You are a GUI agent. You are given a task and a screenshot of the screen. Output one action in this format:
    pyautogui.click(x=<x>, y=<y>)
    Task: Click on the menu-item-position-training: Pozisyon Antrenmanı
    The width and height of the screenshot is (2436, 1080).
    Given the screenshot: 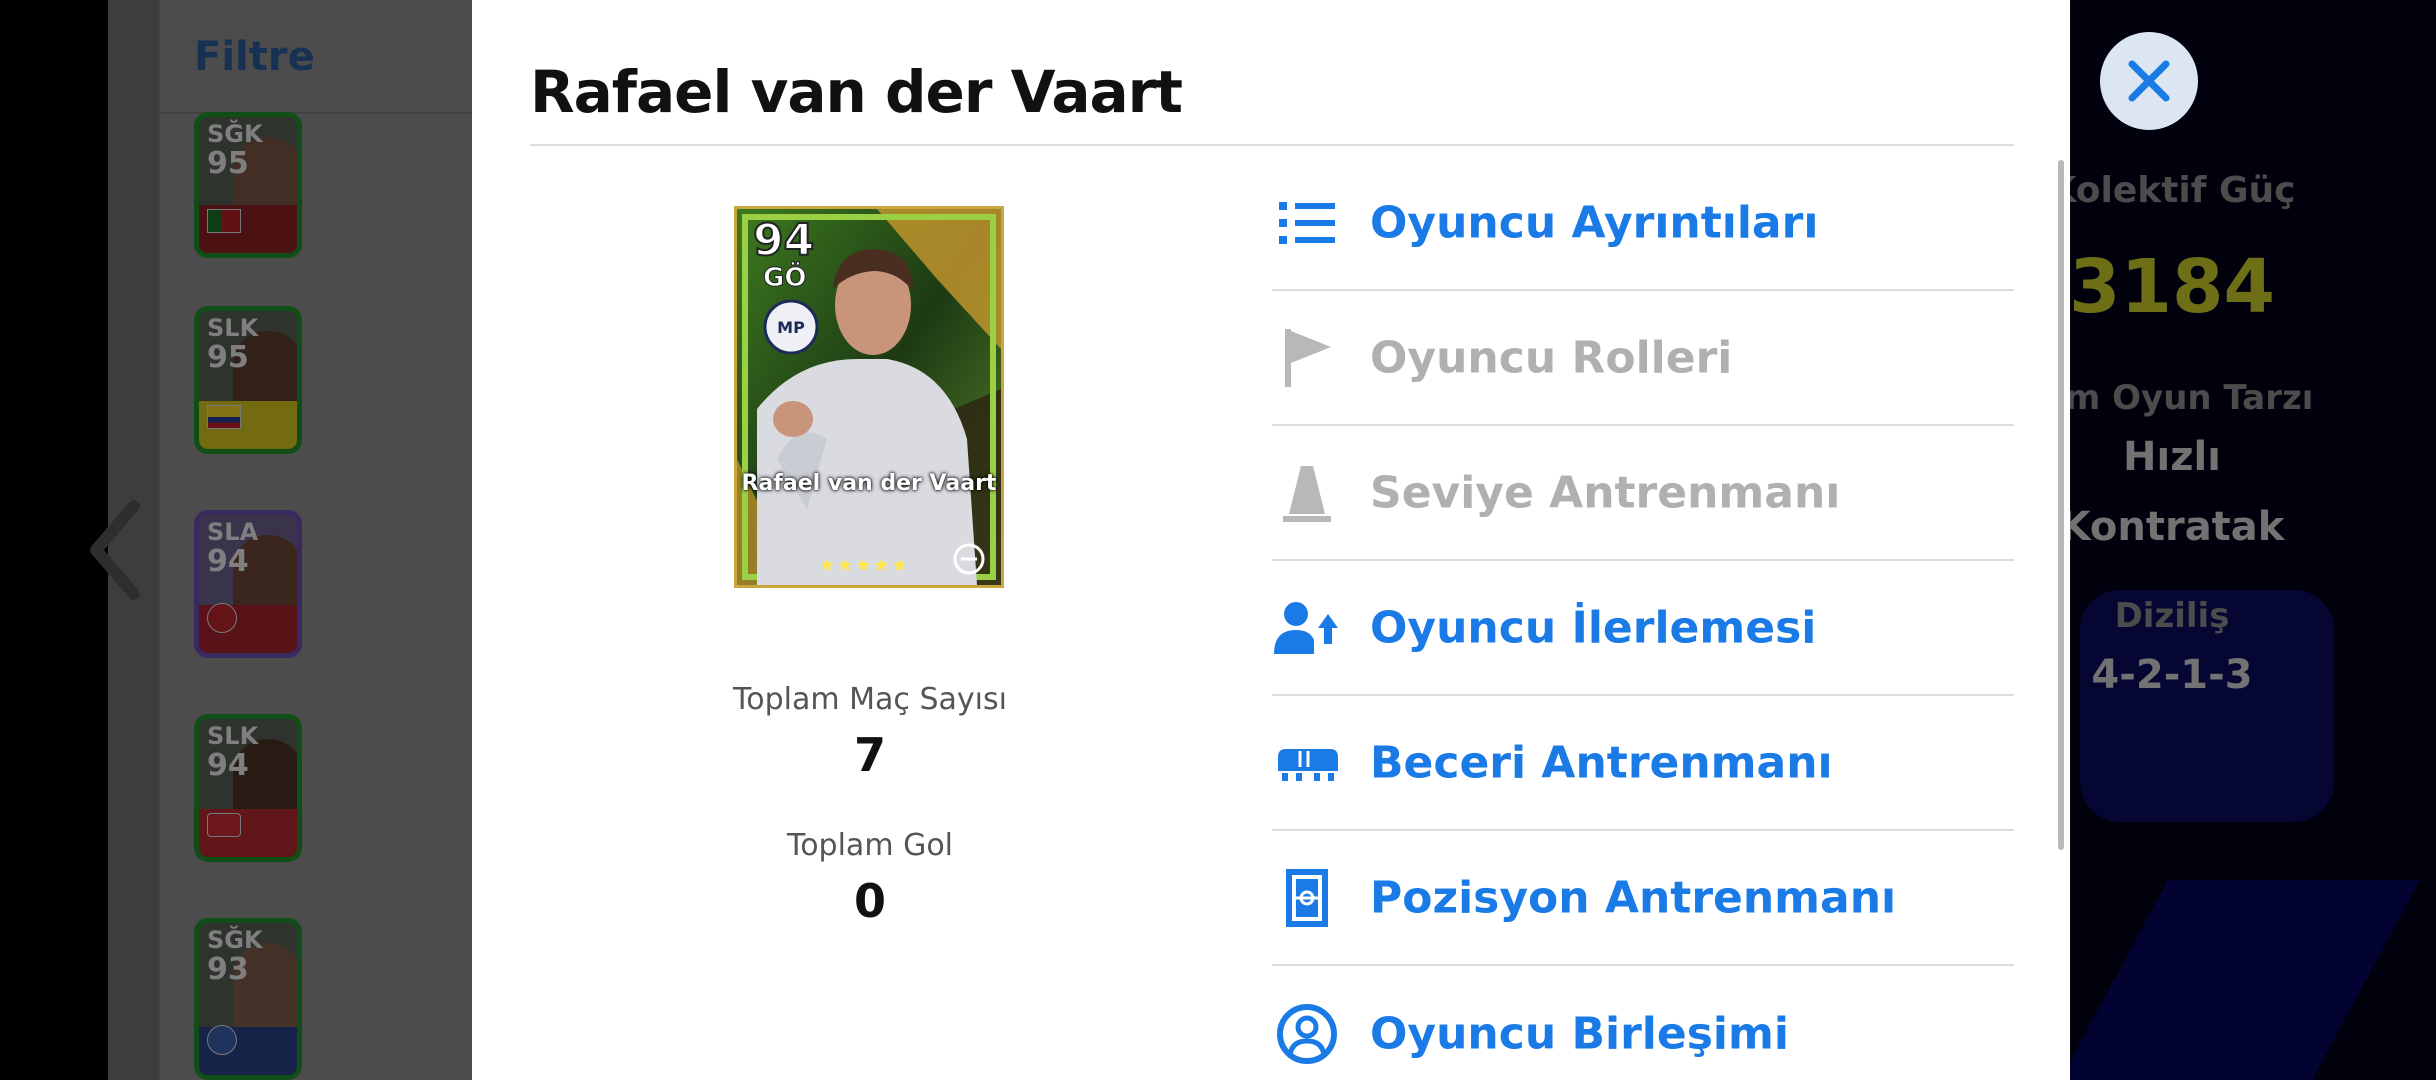 What is the action you would take?
    pyautogui.click(x=1643, y=898)
    